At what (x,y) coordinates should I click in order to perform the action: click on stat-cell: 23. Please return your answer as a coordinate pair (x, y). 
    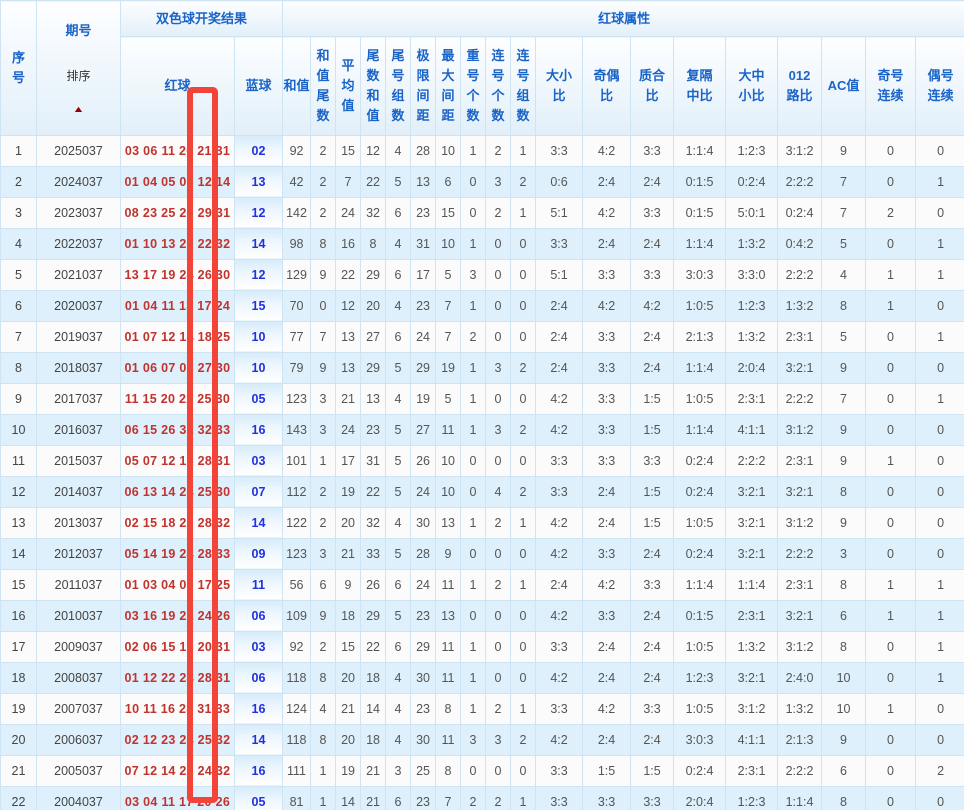
    Looking at the image, I should click on (423, 615).